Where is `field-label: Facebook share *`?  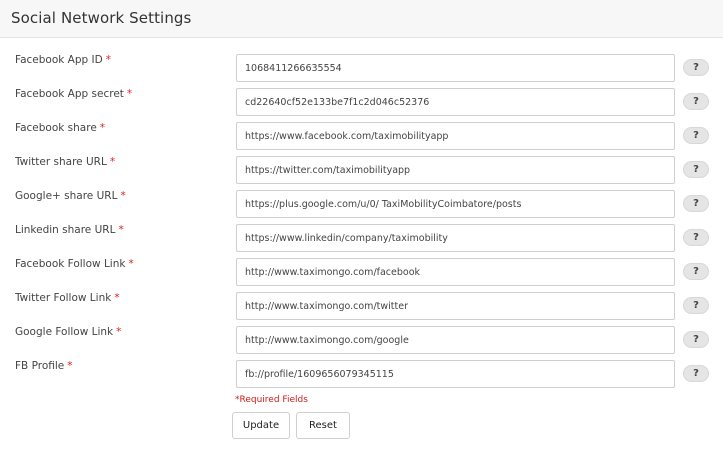 field-label: Facebook share * is located at coordinates (60, 128).